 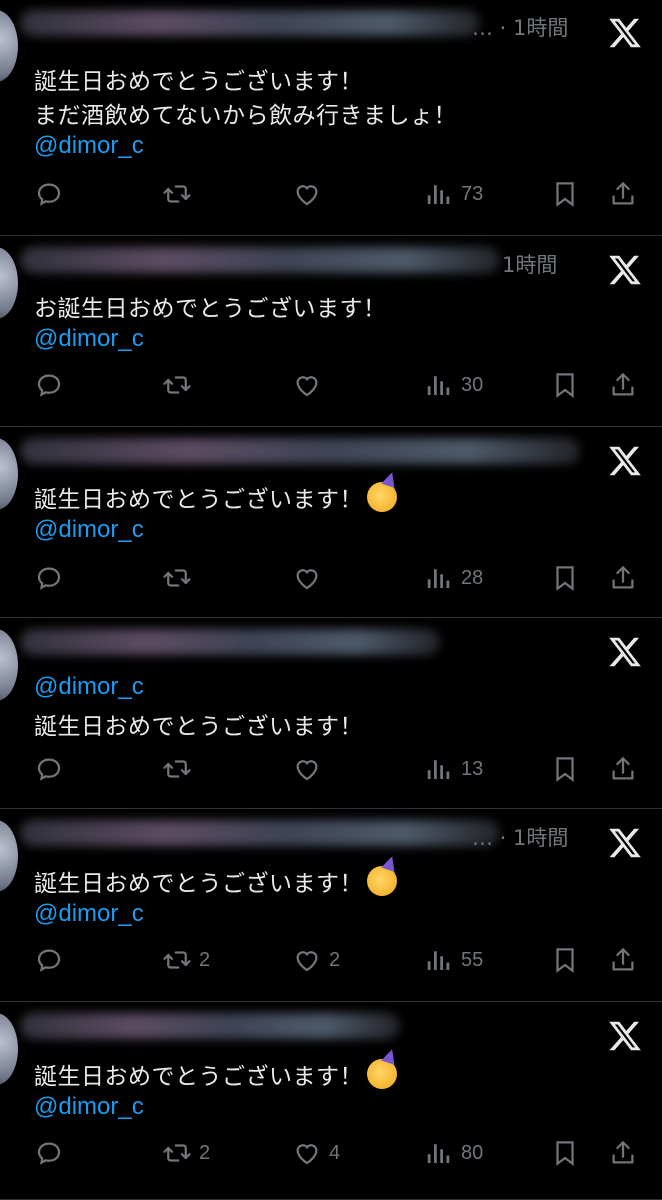 I want to click on like-count: 2, so click(x=335, y=959).